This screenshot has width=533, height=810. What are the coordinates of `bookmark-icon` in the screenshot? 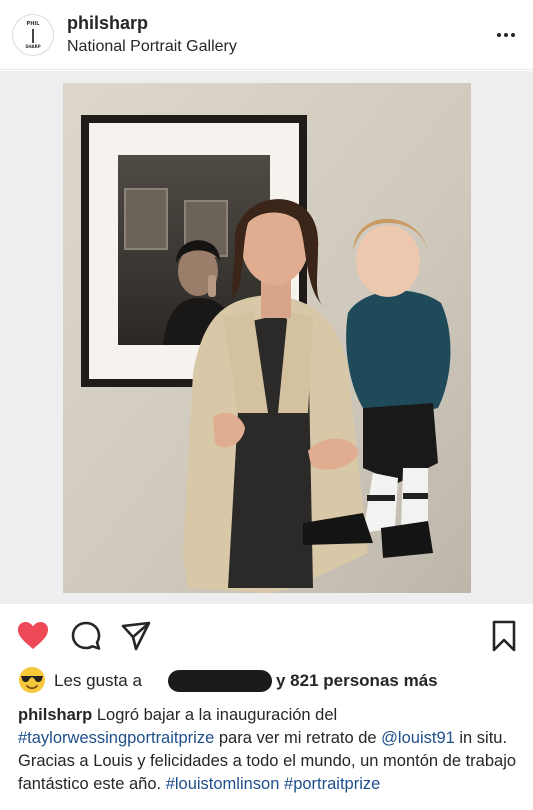 It's located at (504, 636).